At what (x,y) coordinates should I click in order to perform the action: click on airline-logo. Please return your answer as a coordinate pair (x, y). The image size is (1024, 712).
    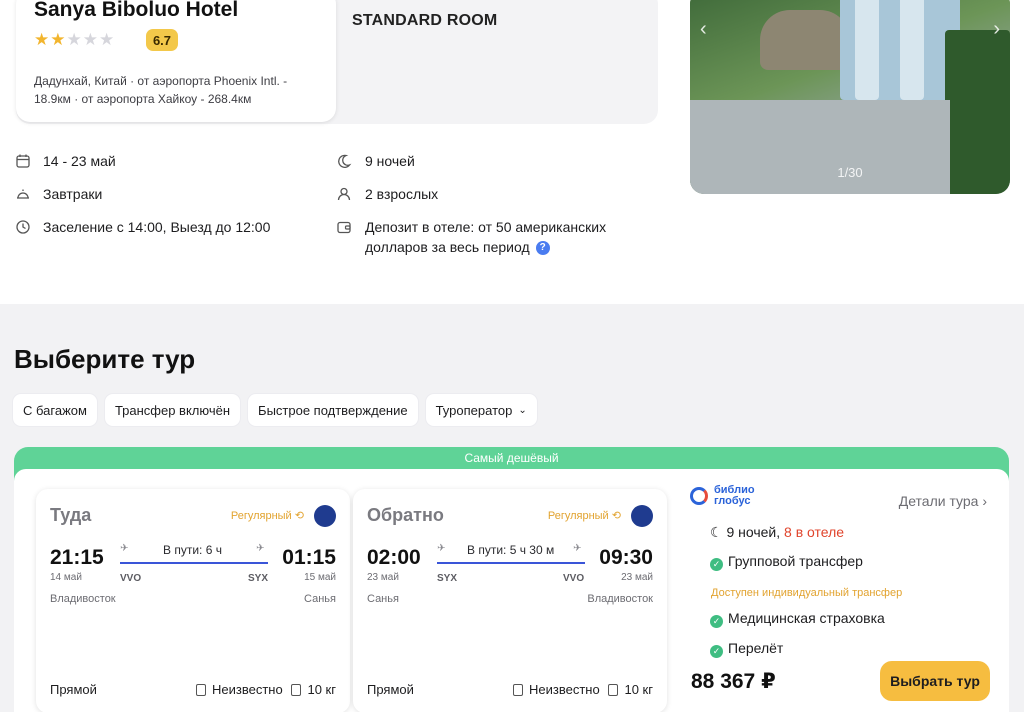
    Looking at the image, I should click on (642, 516).